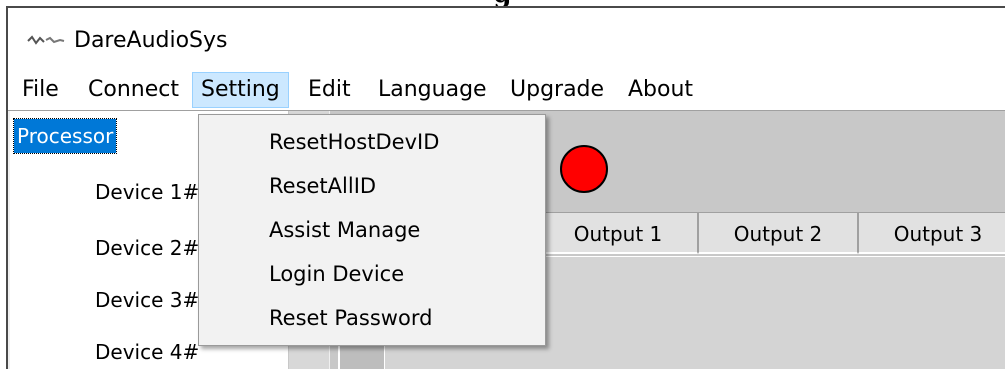 This screenshot has width=1005, height=369. What do you see at coordinates (660, 90) in the screenshot?
I see `menu-about: About` at bounding box center [660, 90].